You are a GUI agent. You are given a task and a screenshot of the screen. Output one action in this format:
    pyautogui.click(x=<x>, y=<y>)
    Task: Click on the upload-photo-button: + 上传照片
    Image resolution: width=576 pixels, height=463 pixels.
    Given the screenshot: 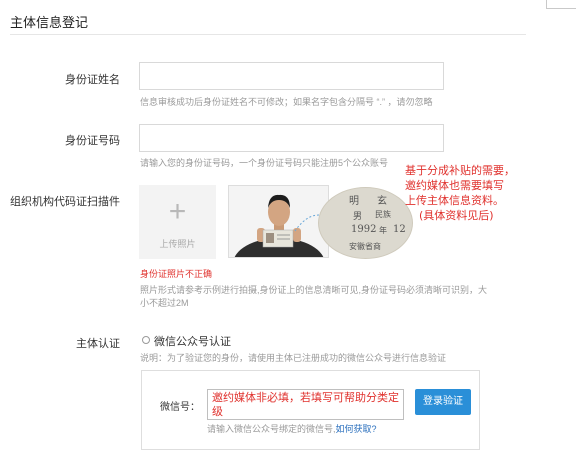 What is the action you would take?
    pyautogui.click(x=177, y=222)
    